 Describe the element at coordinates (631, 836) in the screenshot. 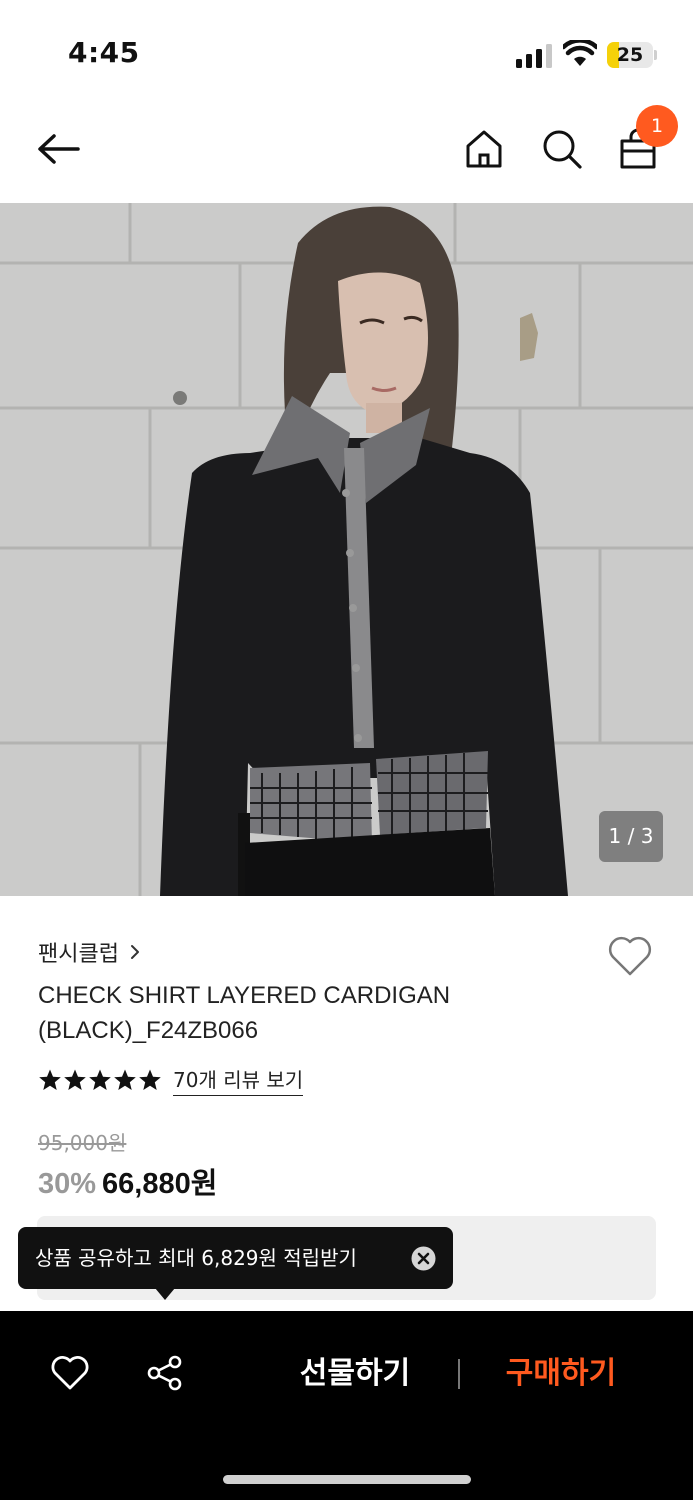

I see `image-counter: 1 / 3` at that location.